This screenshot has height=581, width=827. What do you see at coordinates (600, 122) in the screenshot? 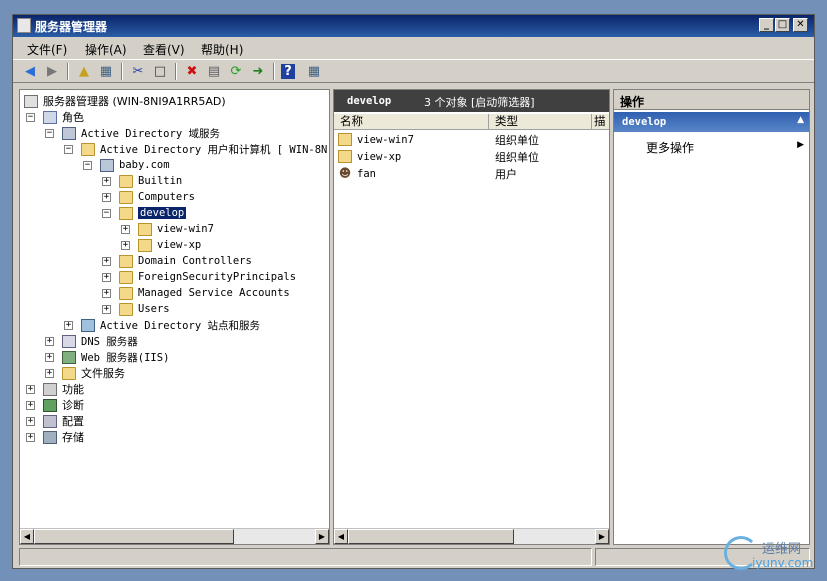
I see `column-desc: 描` at bounding box center [600, 122].